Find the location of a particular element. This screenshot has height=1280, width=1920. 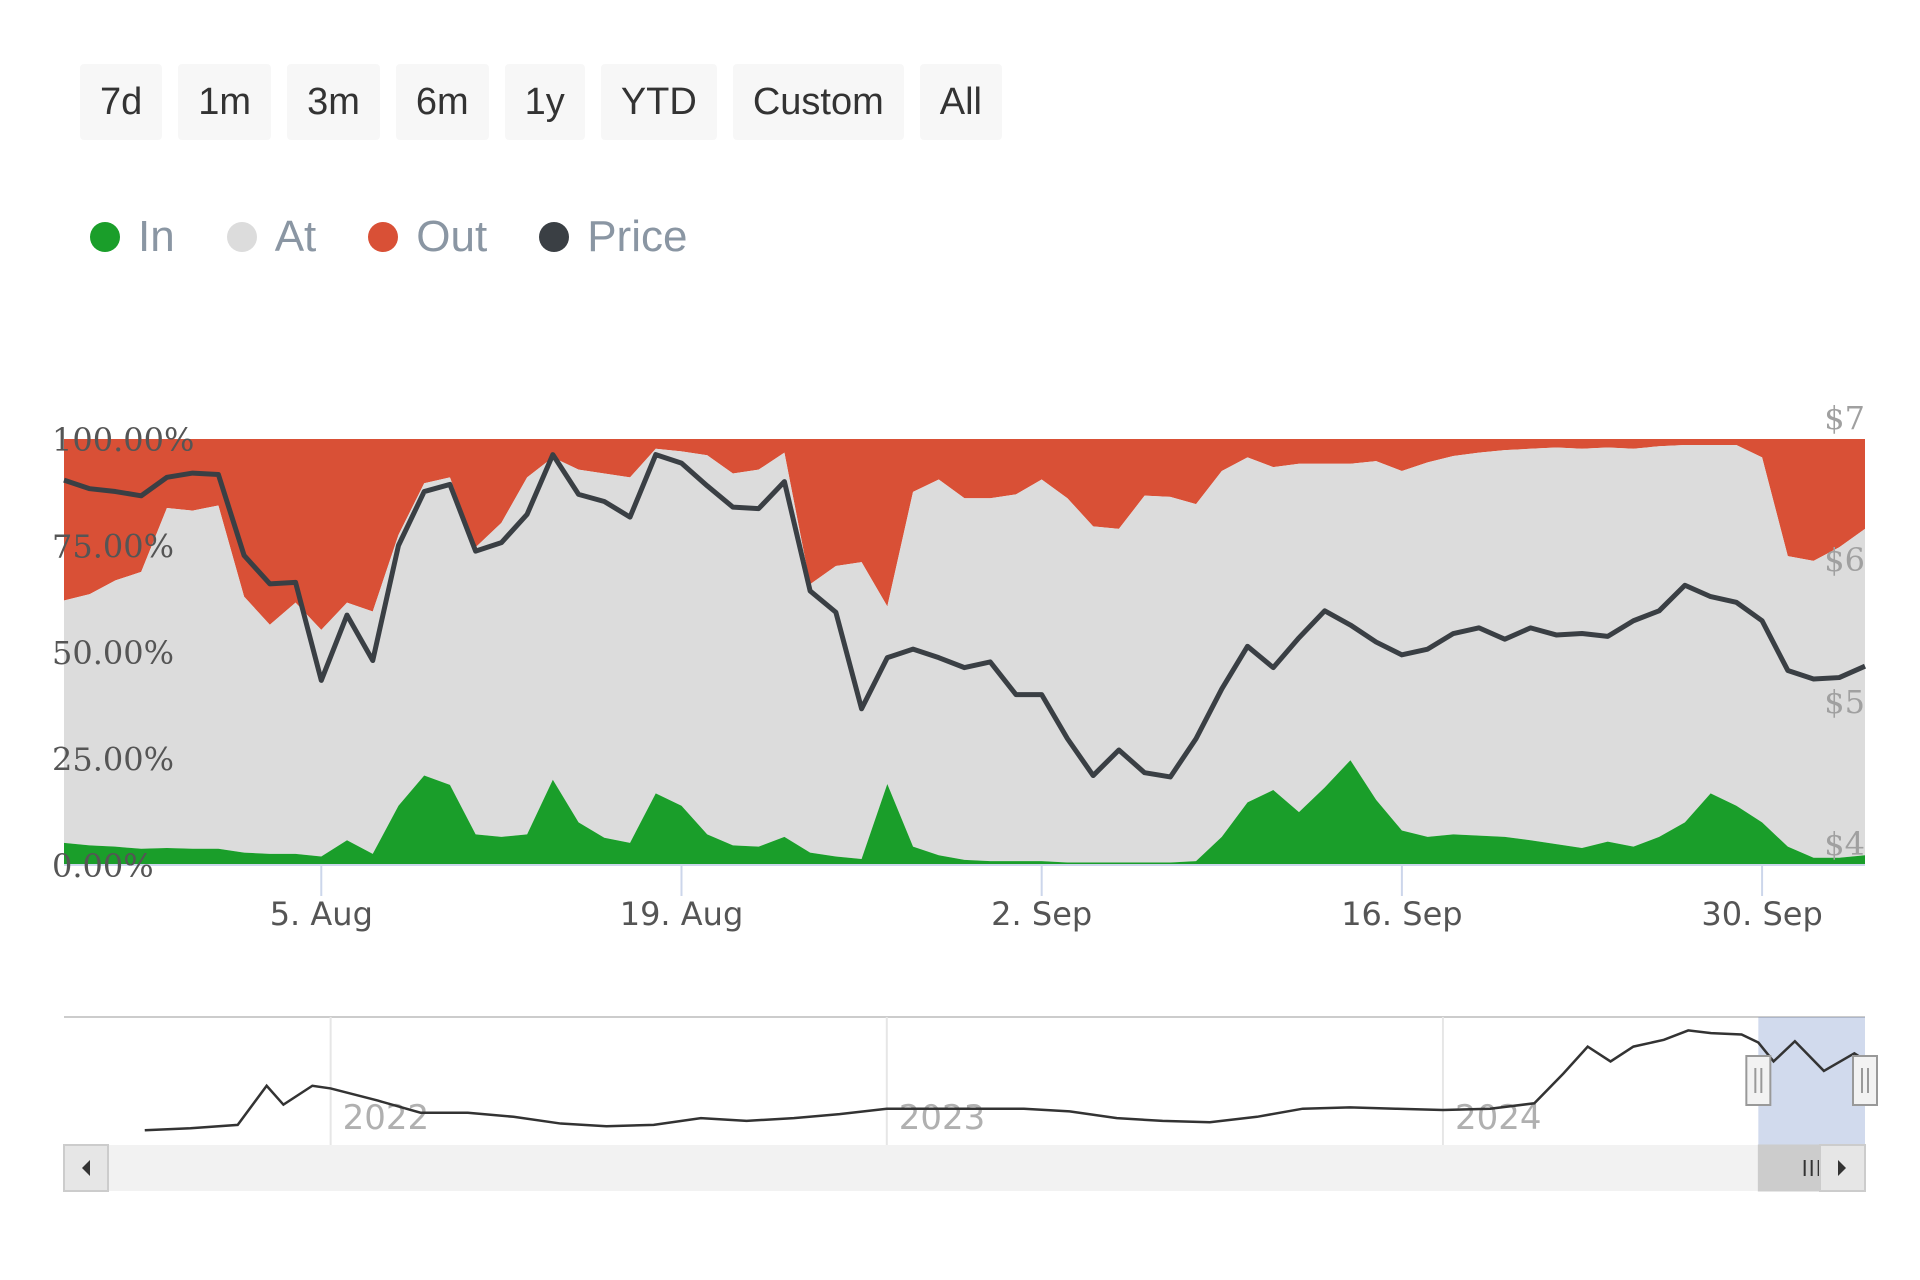

navigator-right-handle is located at coordinates (1865, 1080).